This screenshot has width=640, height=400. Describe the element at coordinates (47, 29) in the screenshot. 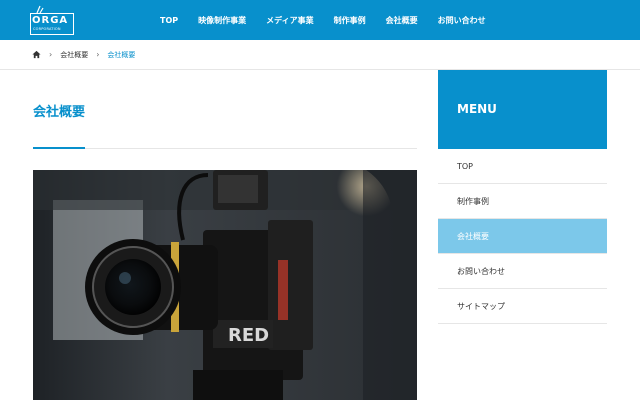

I see `logo-subtext: CORPORATION` at that location.